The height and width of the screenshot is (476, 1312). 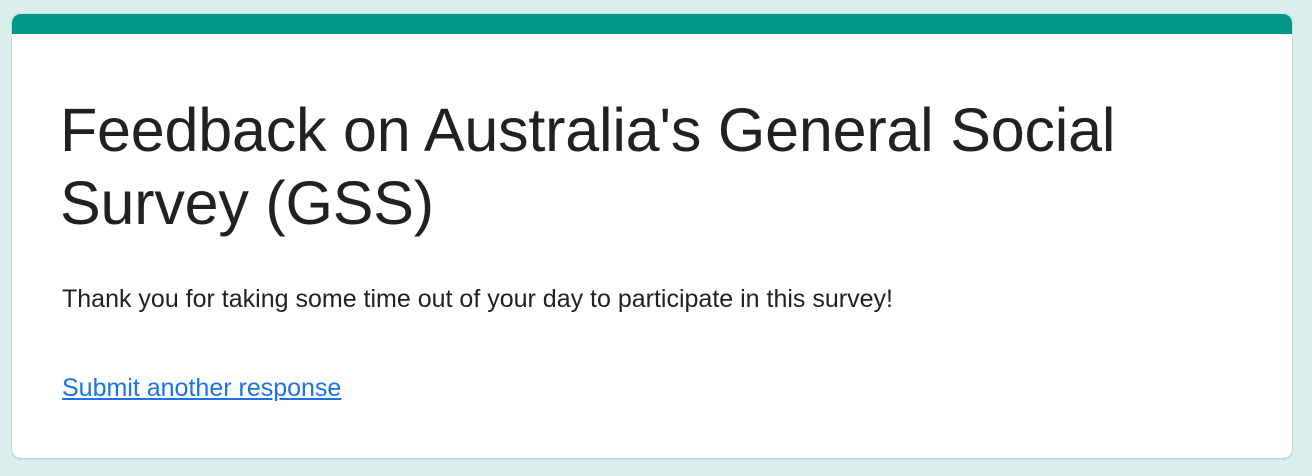 I want to click on submit-another-response-link: Submit another response, so click(x=201, y=388).